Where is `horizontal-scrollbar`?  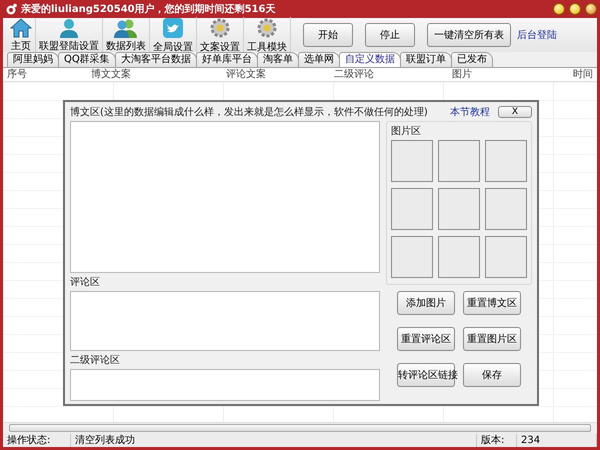 horizontal-scrollbar is located at coordinates (300, 427).